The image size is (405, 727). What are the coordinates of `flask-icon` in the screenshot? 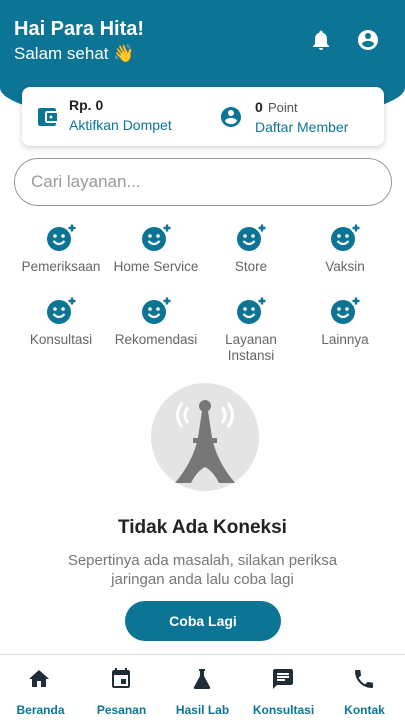 It's located at (202, 679).